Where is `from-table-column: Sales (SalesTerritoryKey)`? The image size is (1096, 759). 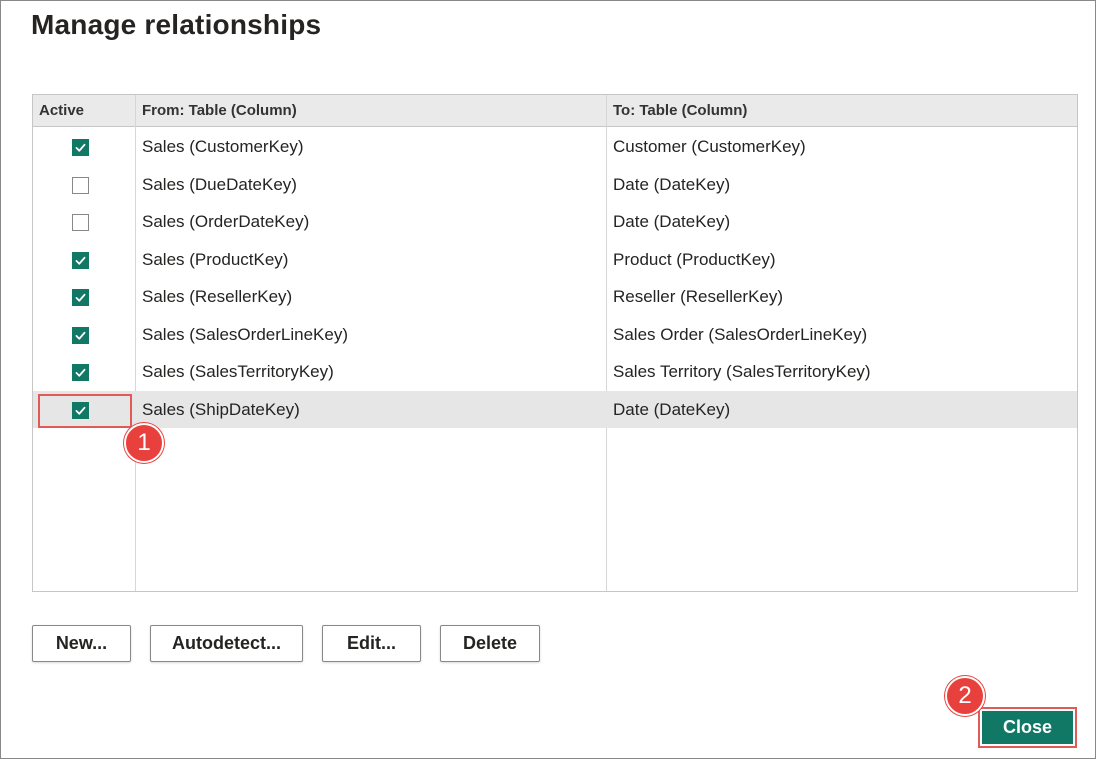
from-table-column: Sales (SalesTerritoryKey) is located at coordinates (238, 371).